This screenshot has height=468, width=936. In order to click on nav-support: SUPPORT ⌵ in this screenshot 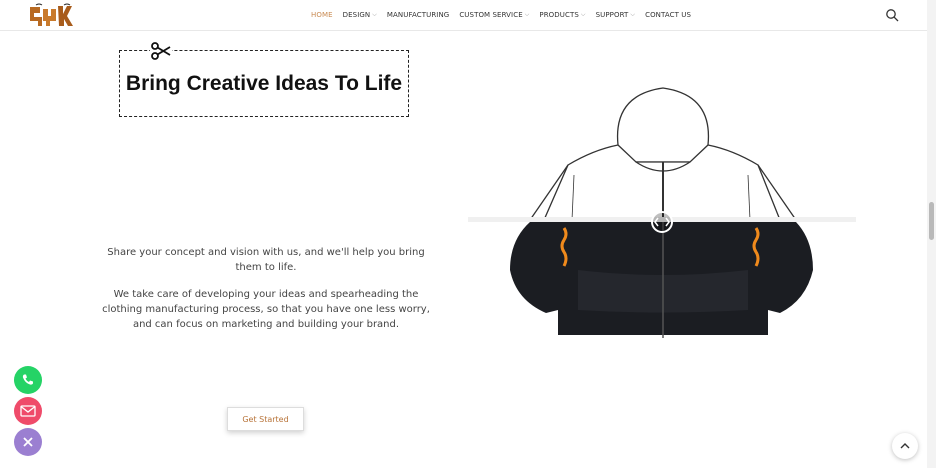, I will do `click(616, 15)`.